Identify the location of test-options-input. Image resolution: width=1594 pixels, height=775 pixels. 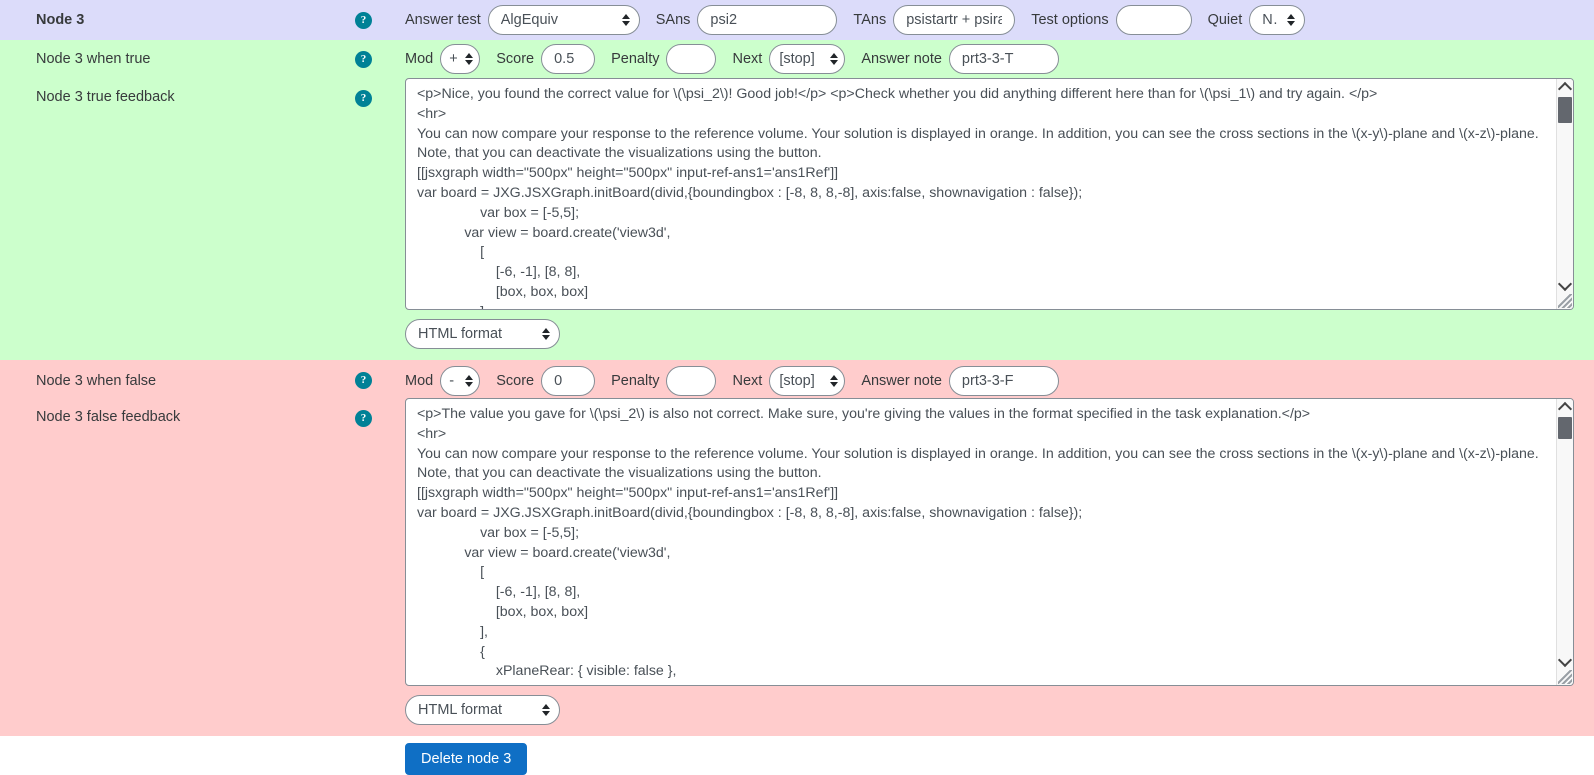
(1153, 20).